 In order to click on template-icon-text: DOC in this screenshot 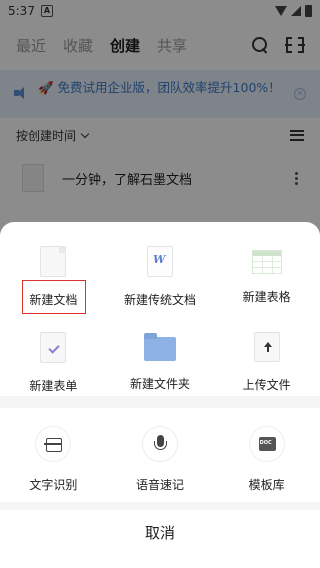, I will do `click(265, 443)`.